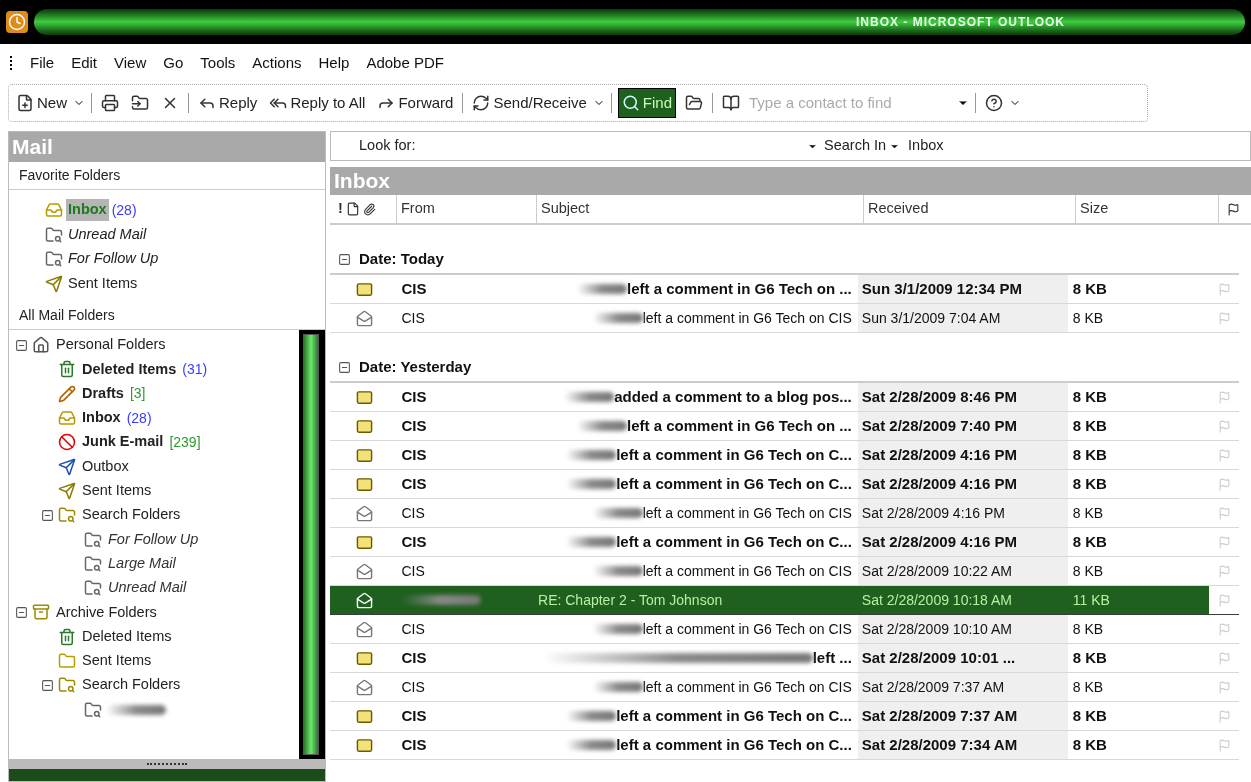 The width and height of the screenshot is (1251, 782). I want to click on toolbar-button: Reply, so click(228, 103).